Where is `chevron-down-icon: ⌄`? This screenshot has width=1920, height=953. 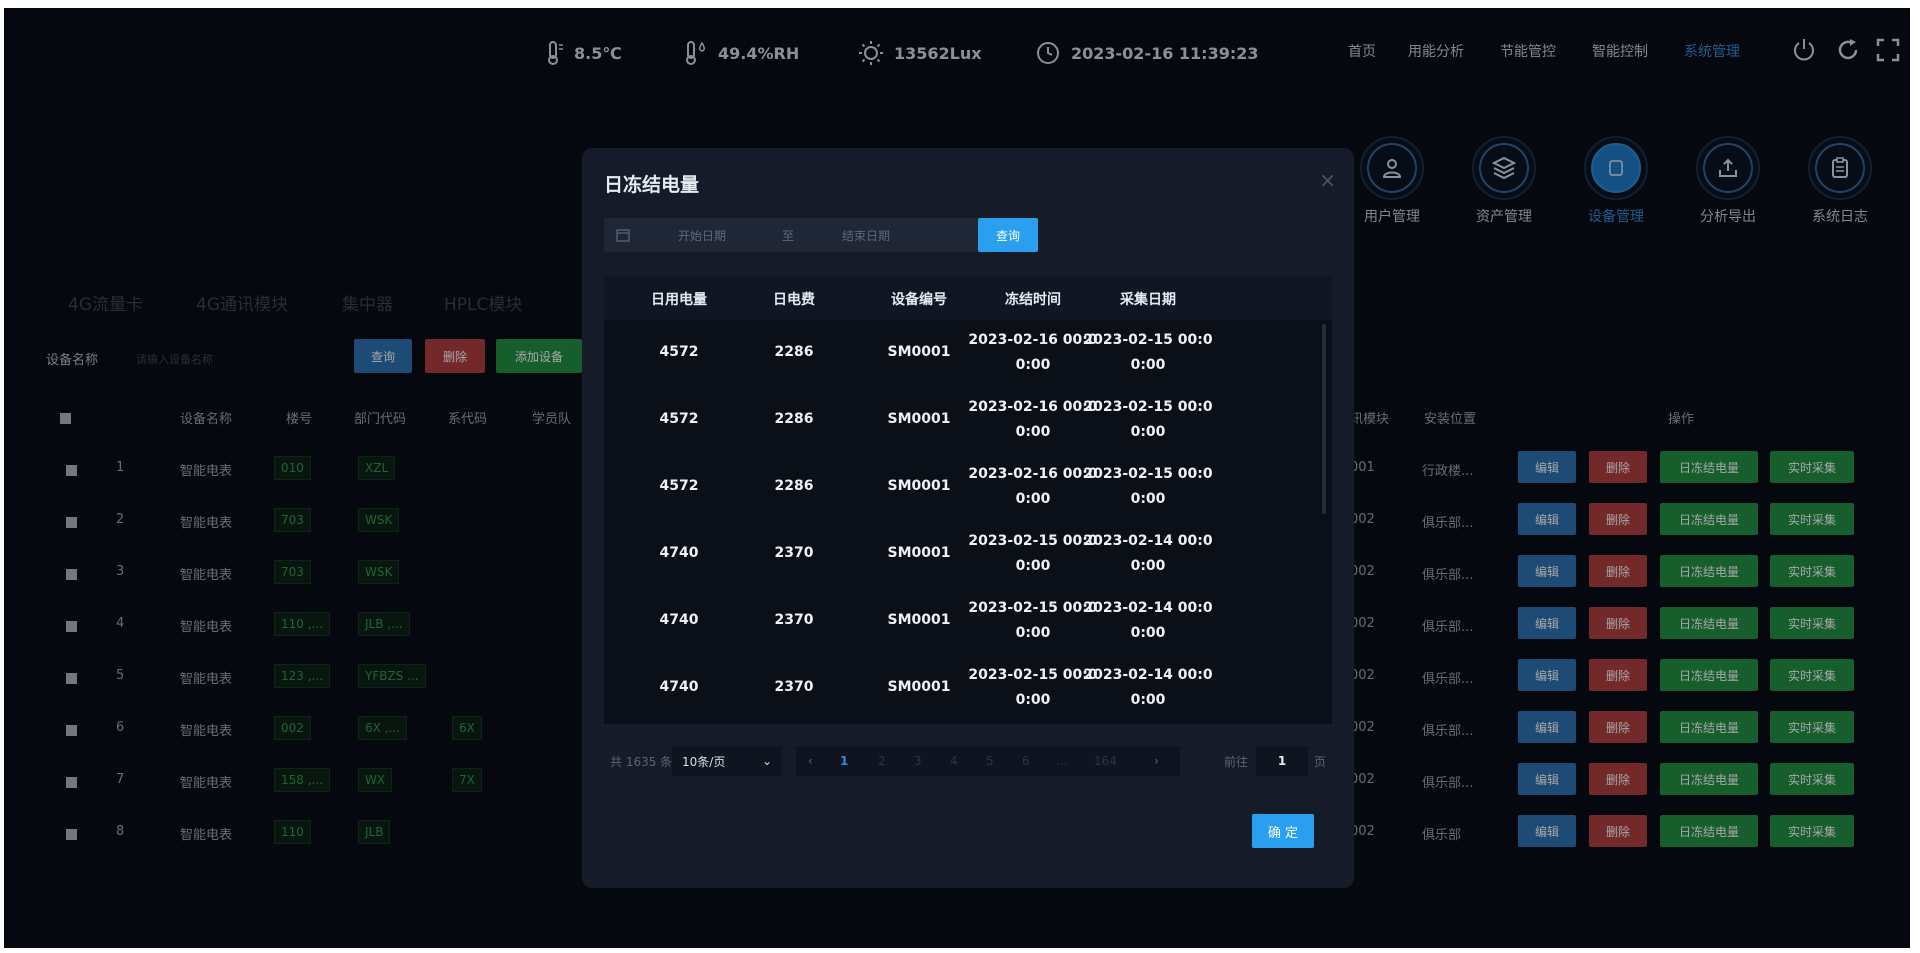 chevron-down-icon: ⌄ is located at coordinates (766, 761).